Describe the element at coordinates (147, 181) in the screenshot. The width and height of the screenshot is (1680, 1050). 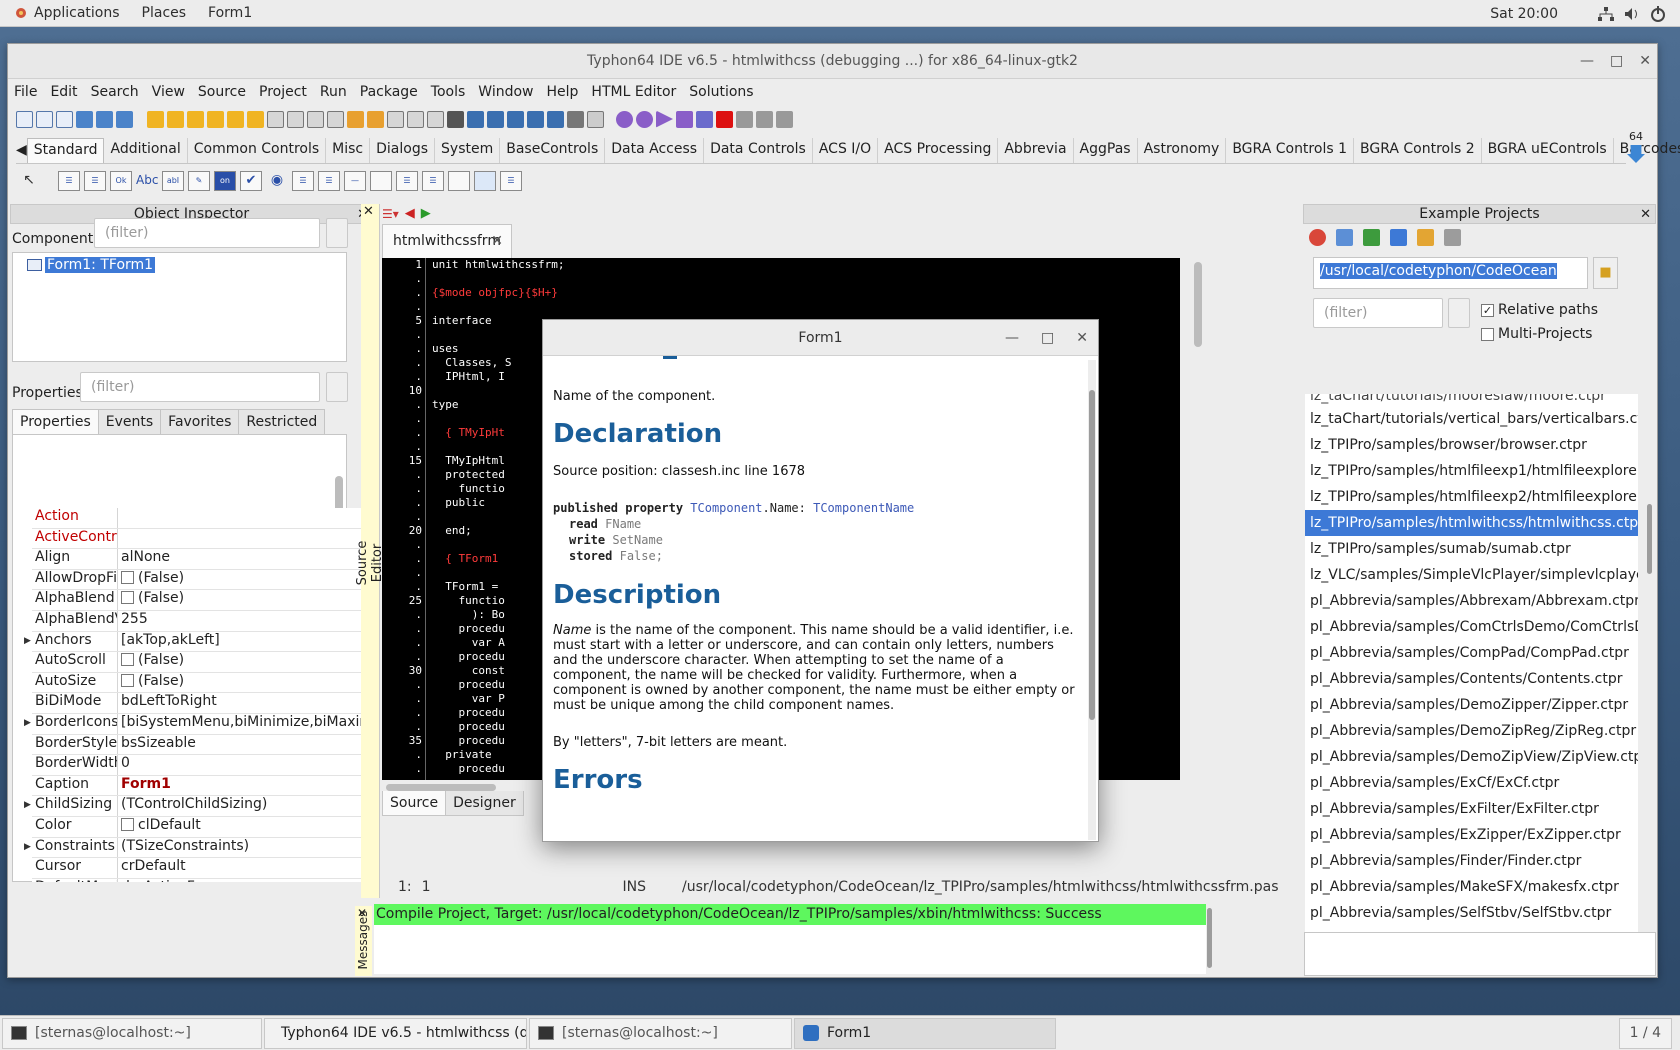
I see `label-icon: Abc` at that location.